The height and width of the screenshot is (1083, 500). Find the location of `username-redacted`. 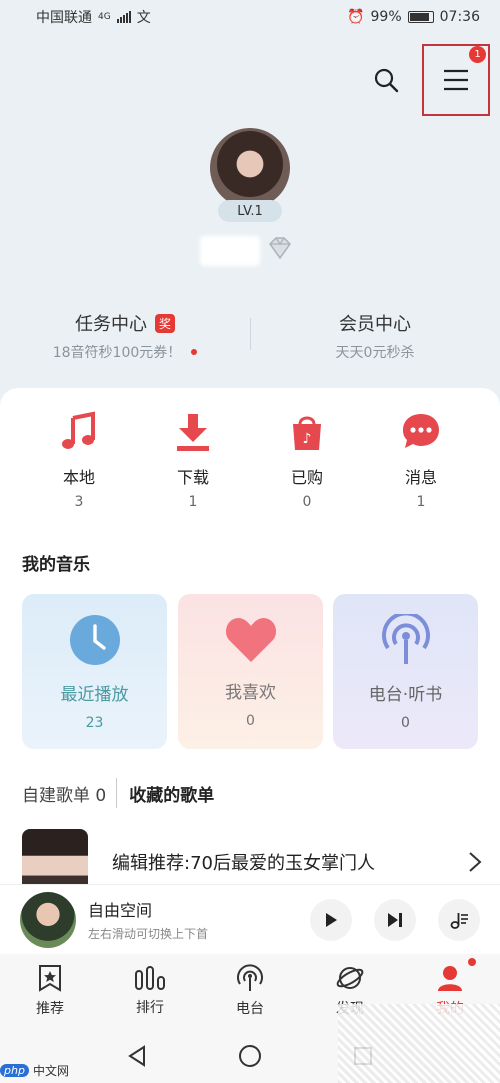

username-redacted is located at coordinates (230, 251).